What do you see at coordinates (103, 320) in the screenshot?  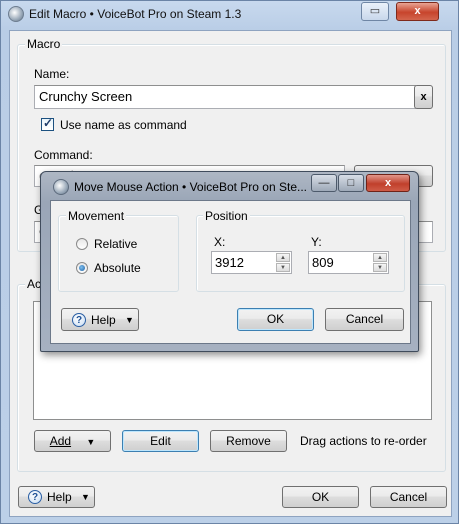 I see `dialog-help-button-label: Help` at bounding box center [103, 320].